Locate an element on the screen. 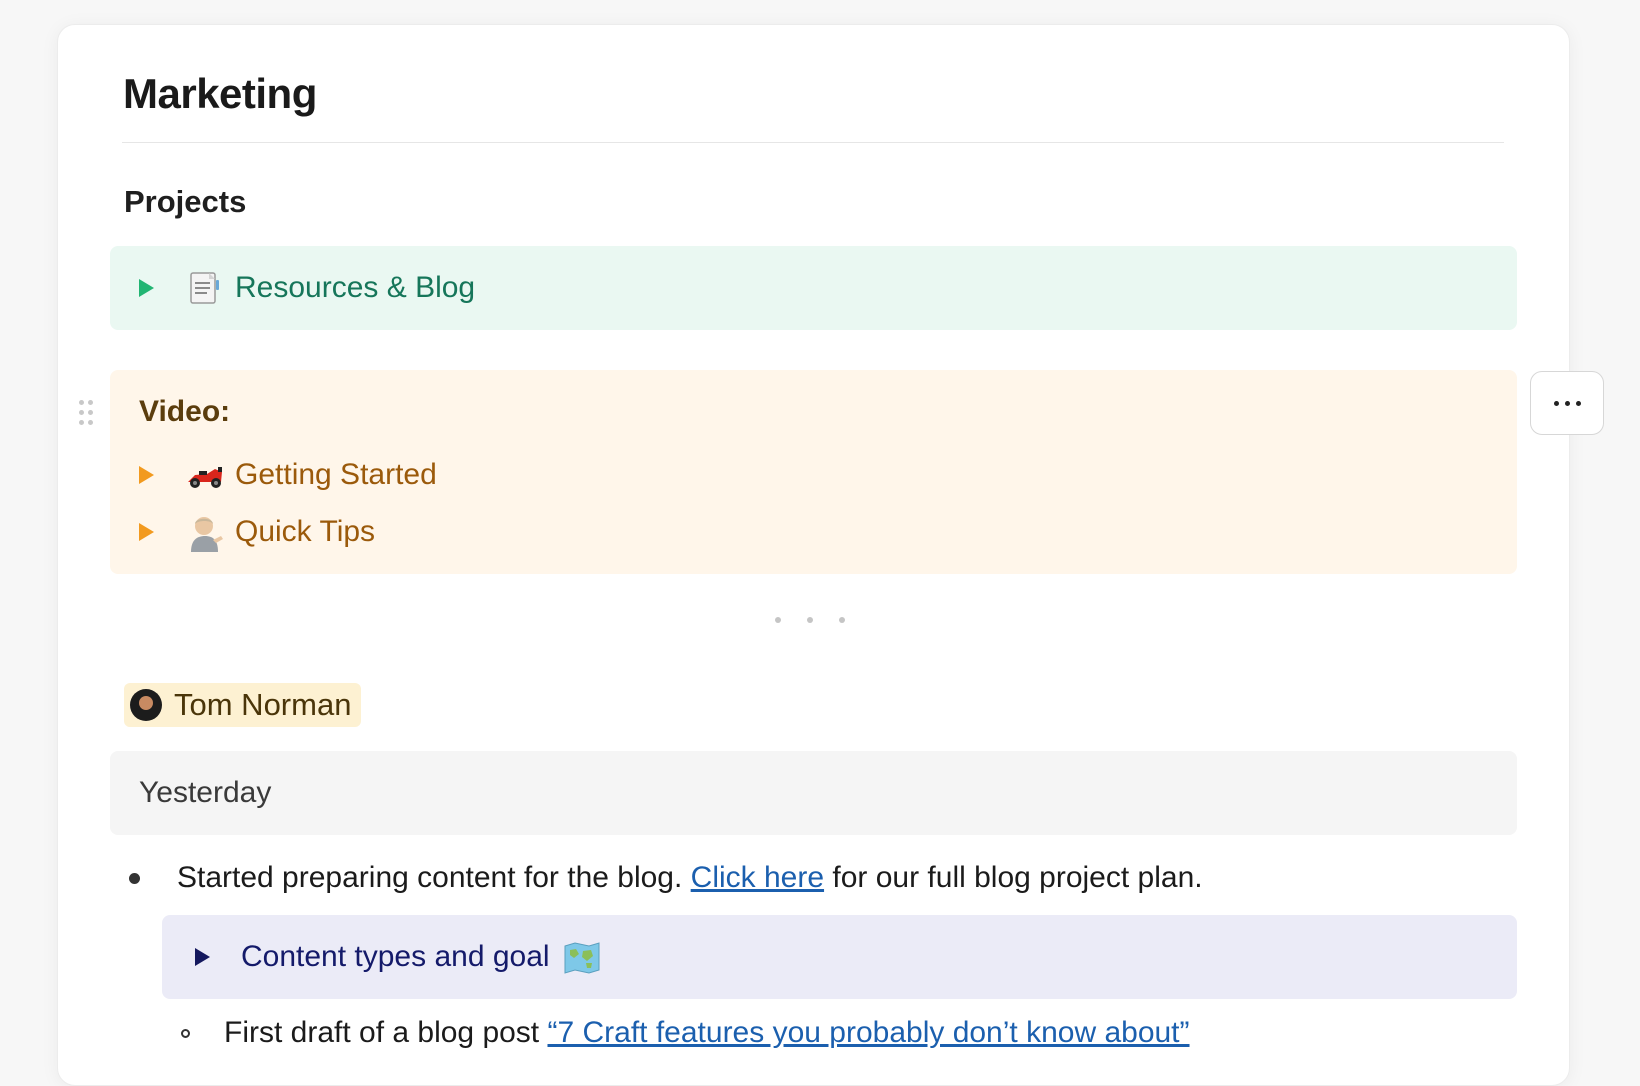 The image size is (1640, 1086). mention-name: Tom Norman is located at coordinates (263, 704).